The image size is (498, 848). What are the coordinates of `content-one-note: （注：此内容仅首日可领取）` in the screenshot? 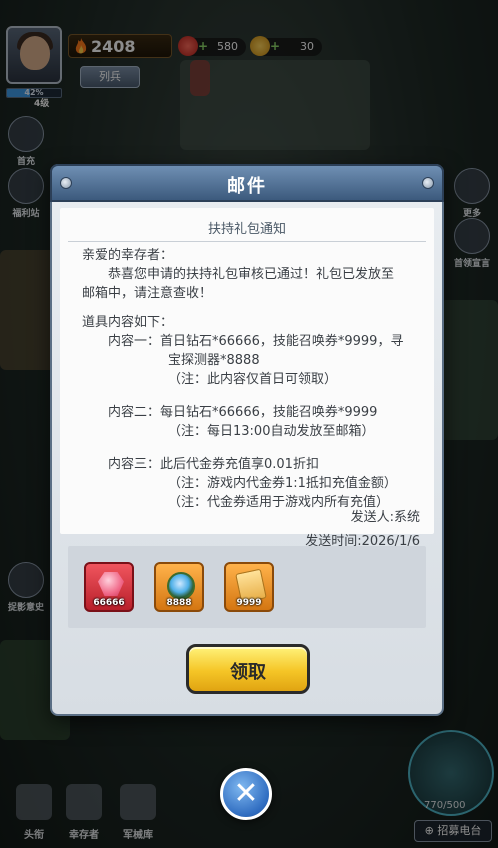 It's located at (253, 379).